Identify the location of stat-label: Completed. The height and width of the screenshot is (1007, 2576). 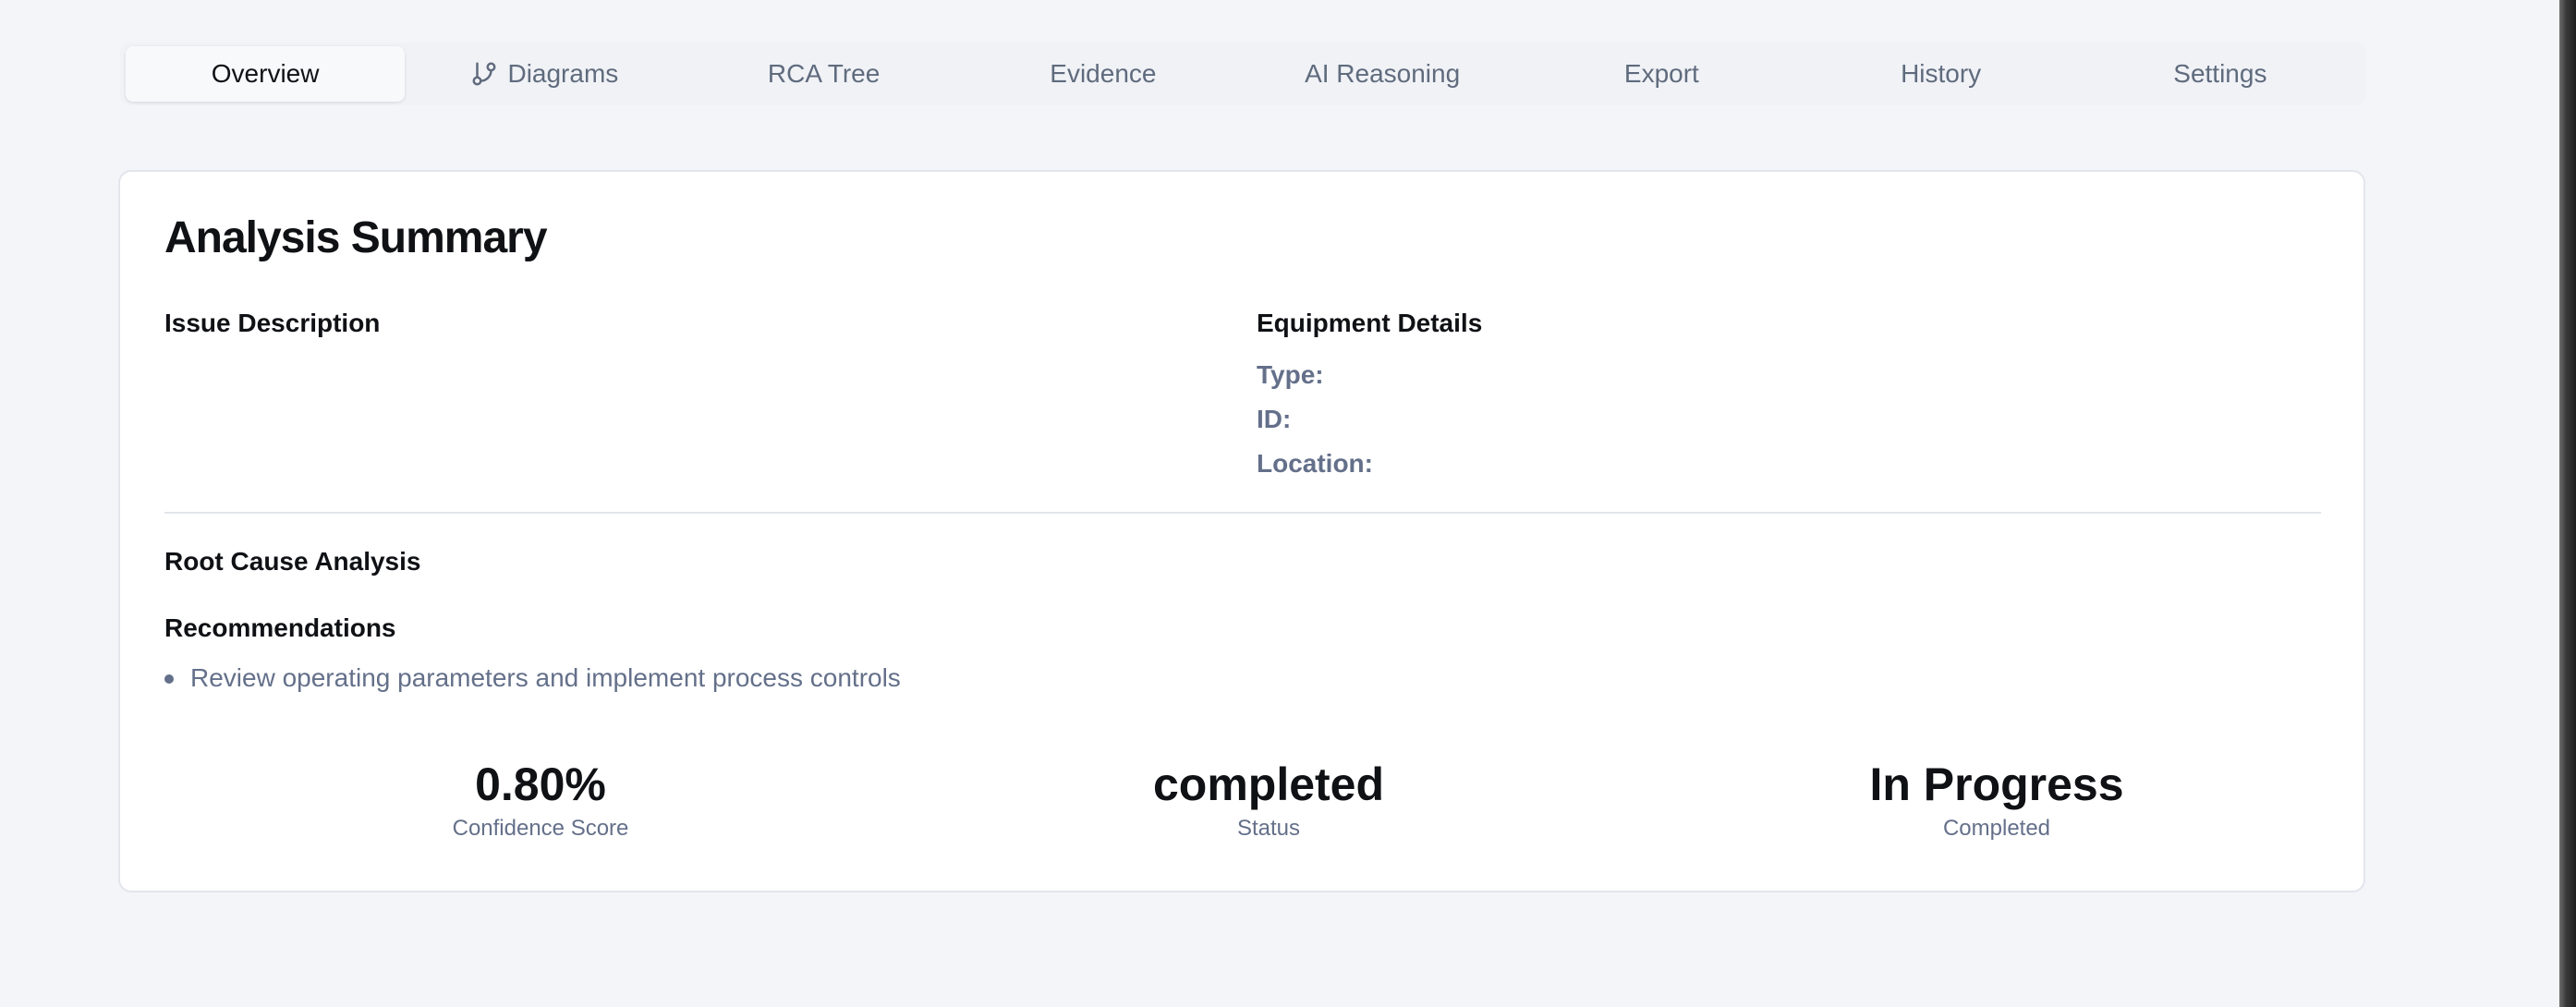
(1996, 828).